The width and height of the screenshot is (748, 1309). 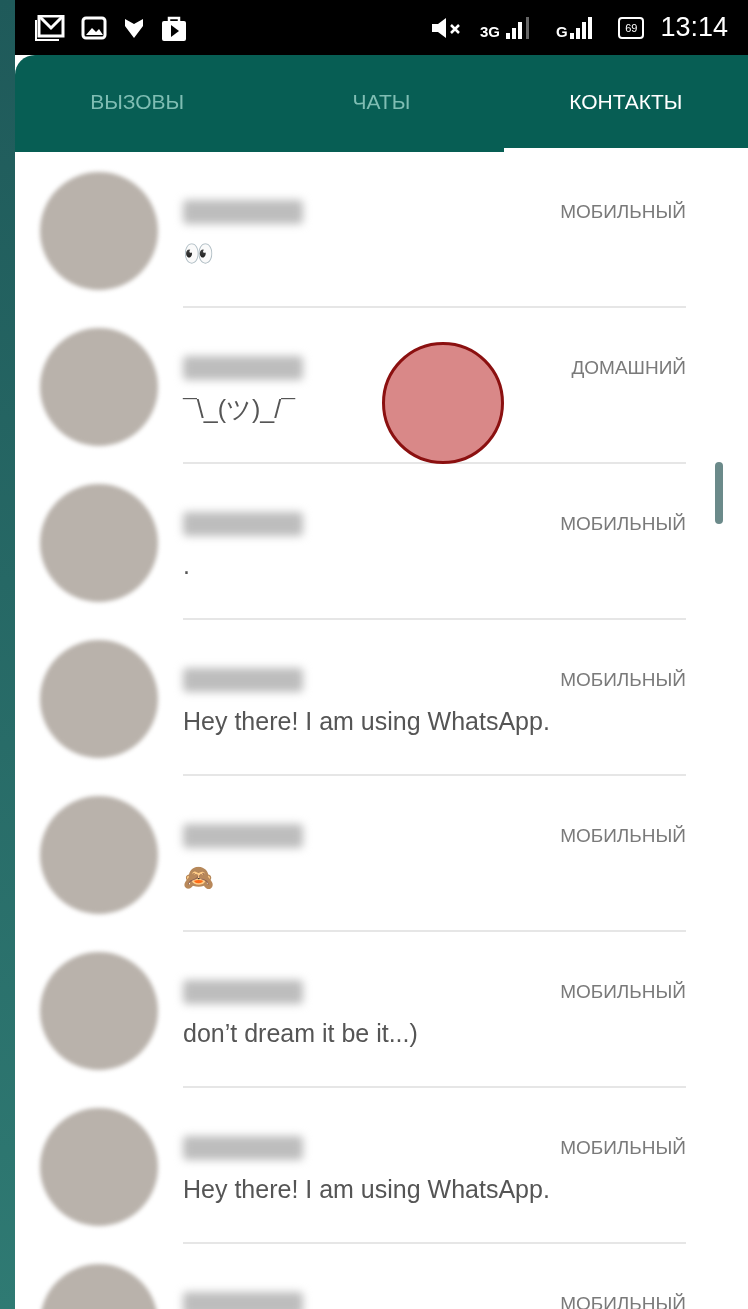 What do you see at coordinates (381, 103) in the screenshot?
I see `tab: ЧАТЫ` at bounding box center [381, 103].